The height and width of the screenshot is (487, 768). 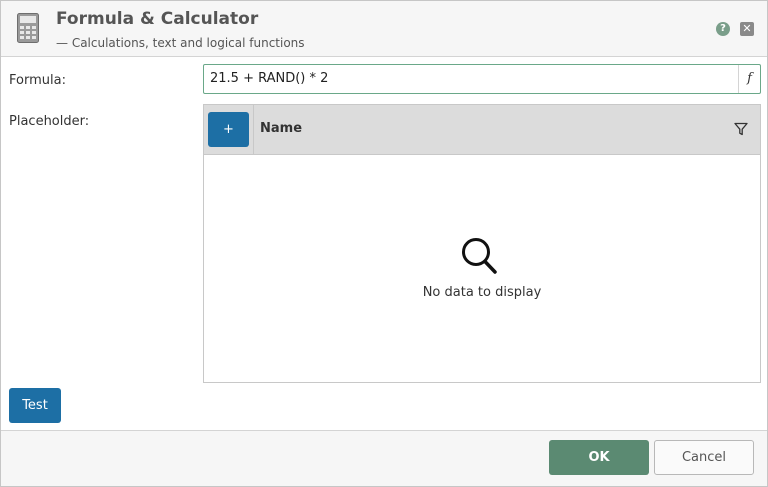 What do you see at coordinates (35, 405) in the screenshot?
I see `test-button: Test` at bounding box center [35, 405].